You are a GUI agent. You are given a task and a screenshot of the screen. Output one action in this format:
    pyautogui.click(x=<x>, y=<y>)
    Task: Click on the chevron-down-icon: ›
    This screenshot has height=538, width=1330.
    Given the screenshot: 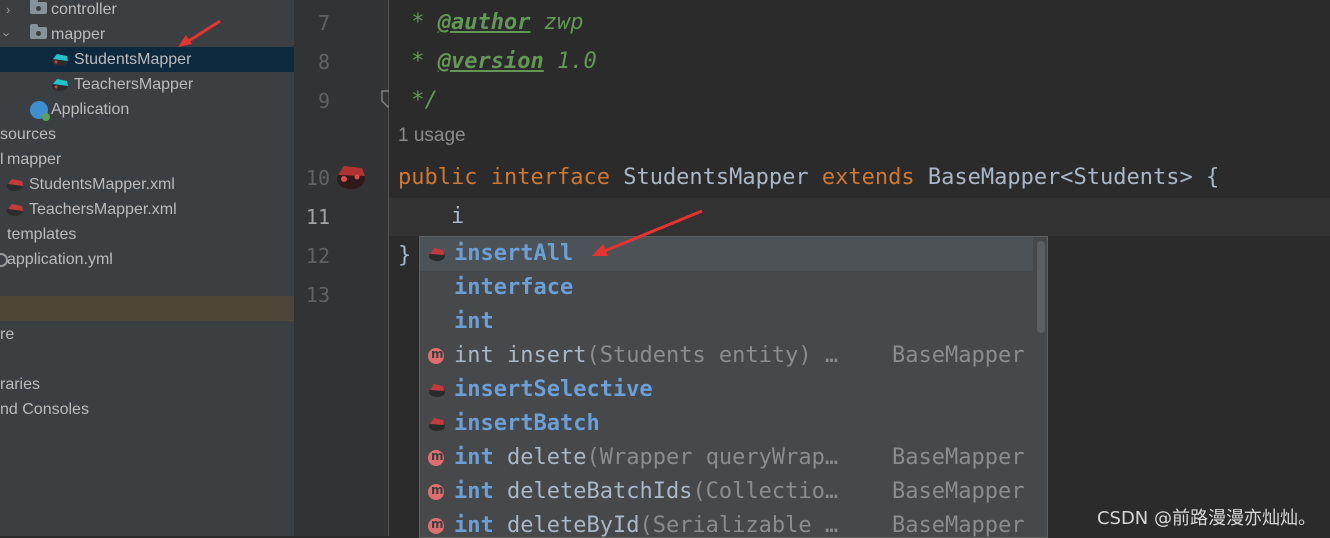 What is the action you would take?
    pyautogui.click(x=10, y=34)
    